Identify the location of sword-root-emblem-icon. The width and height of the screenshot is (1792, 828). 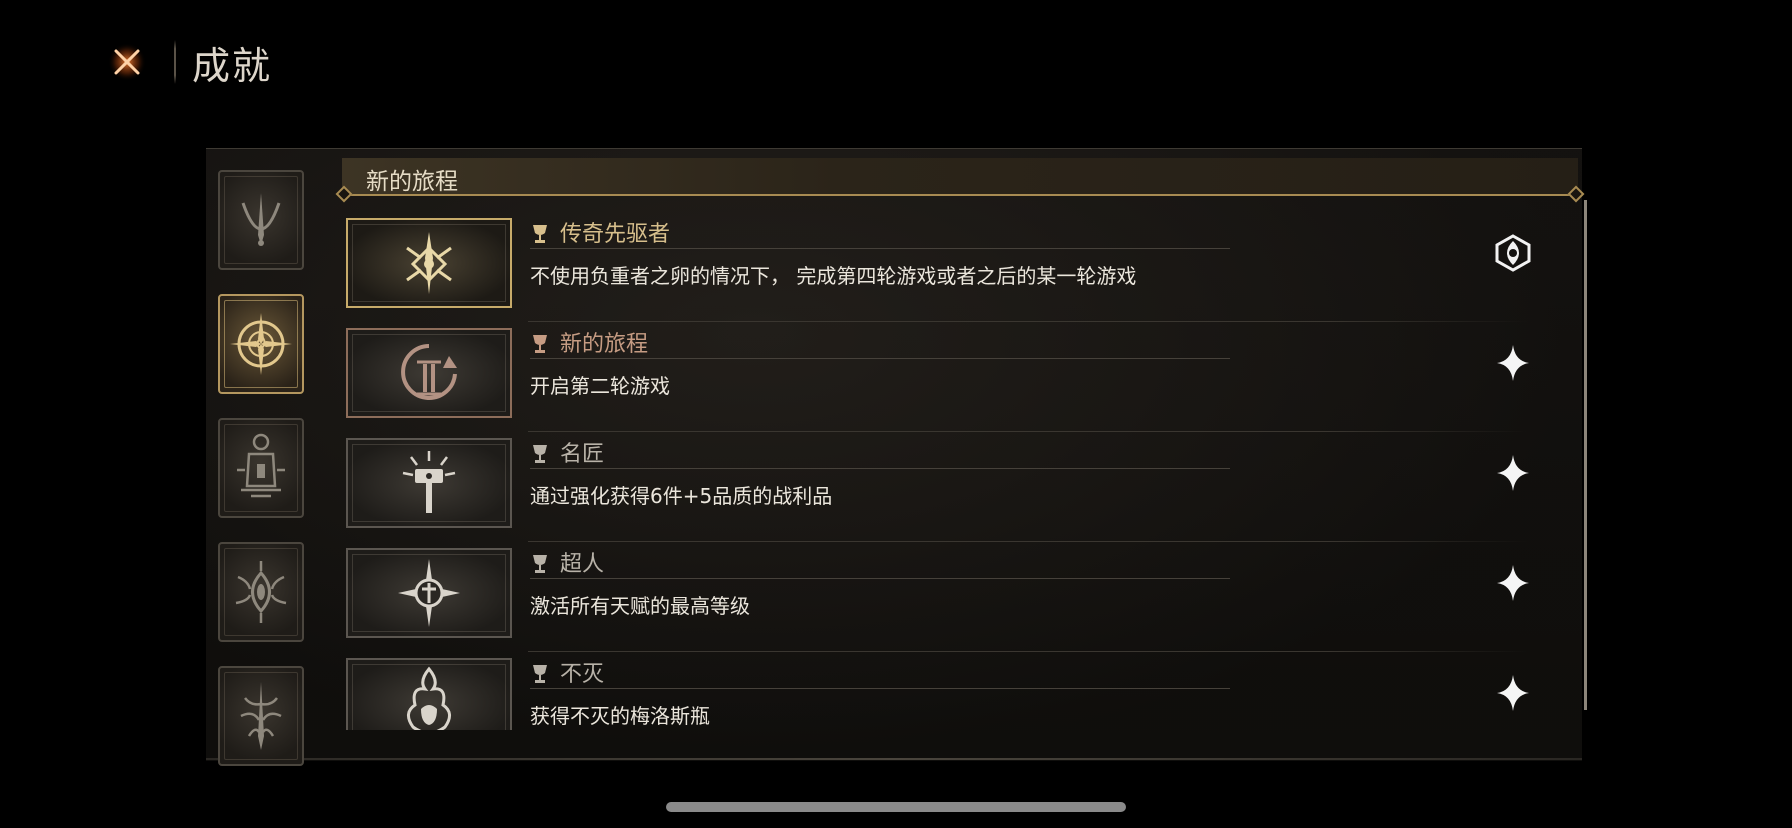
(261, 716).